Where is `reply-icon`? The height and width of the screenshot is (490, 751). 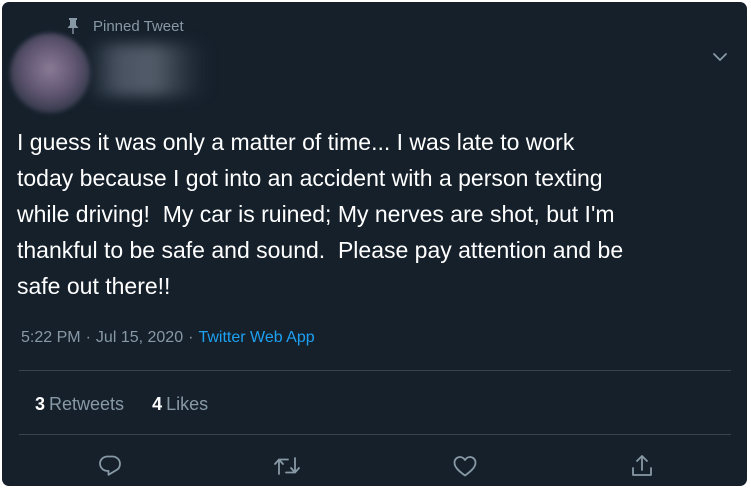
reply-icon is located at coordinates (110, 466).